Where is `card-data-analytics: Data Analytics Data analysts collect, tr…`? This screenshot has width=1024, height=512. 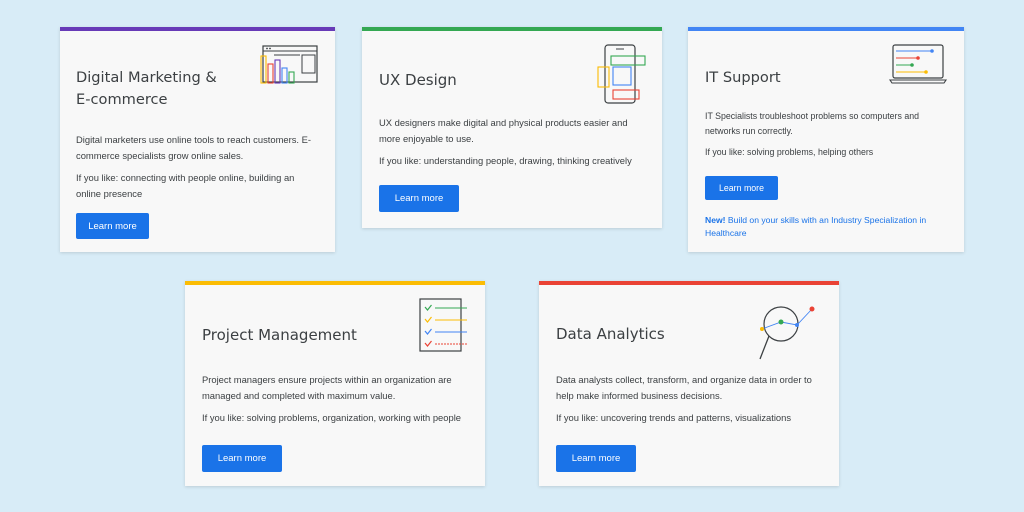
card-data-analytics: Data Analytics Data analysts collect, tr… is located at coordinates (689, 383).